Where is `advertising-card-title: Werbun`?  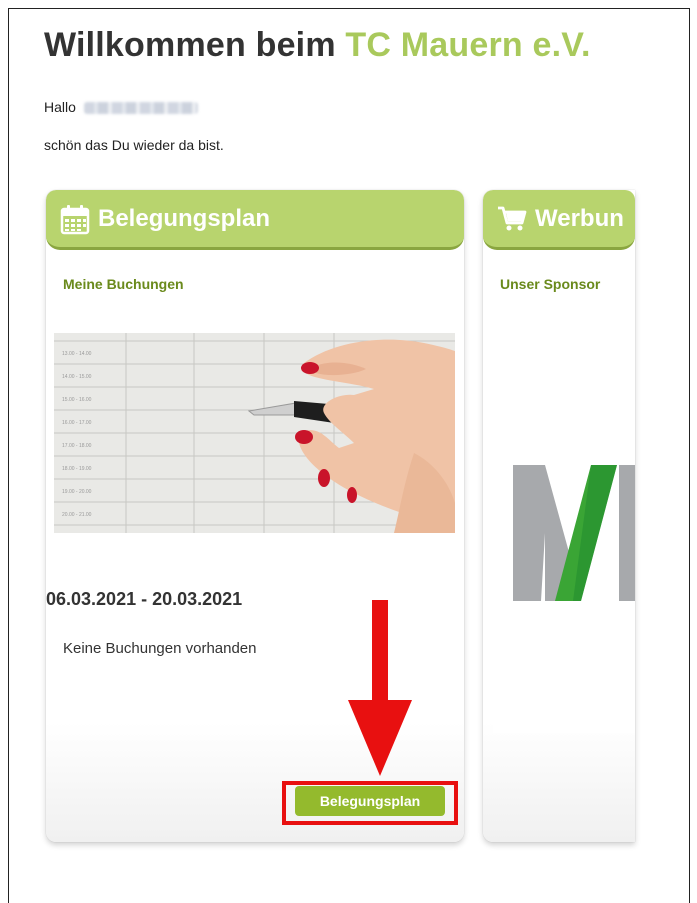
advertising-card-title: Werbun is located at coordinates (579, 218).